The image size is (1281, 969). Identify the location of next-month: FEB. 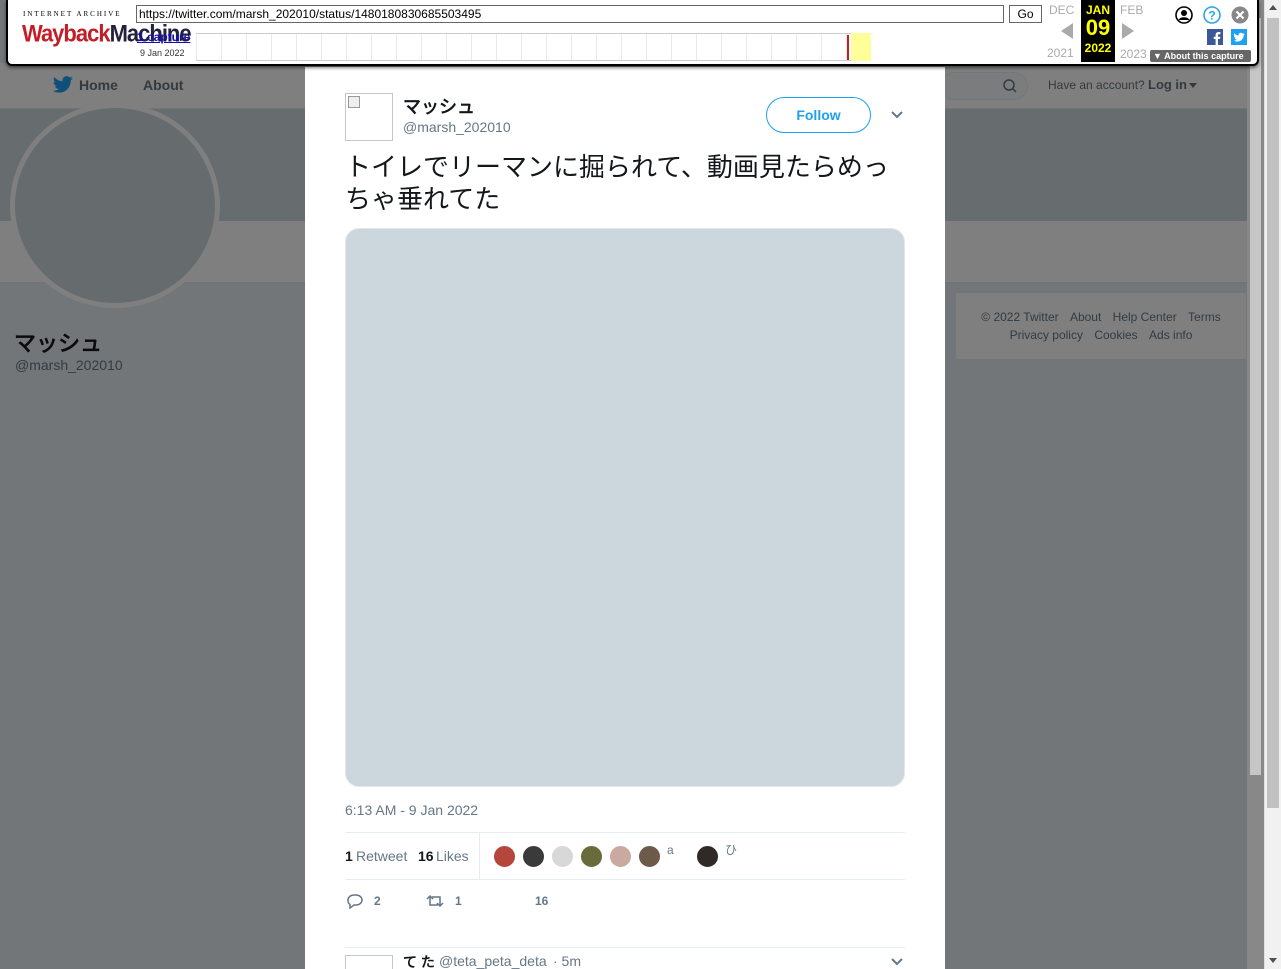
(1132, 10).